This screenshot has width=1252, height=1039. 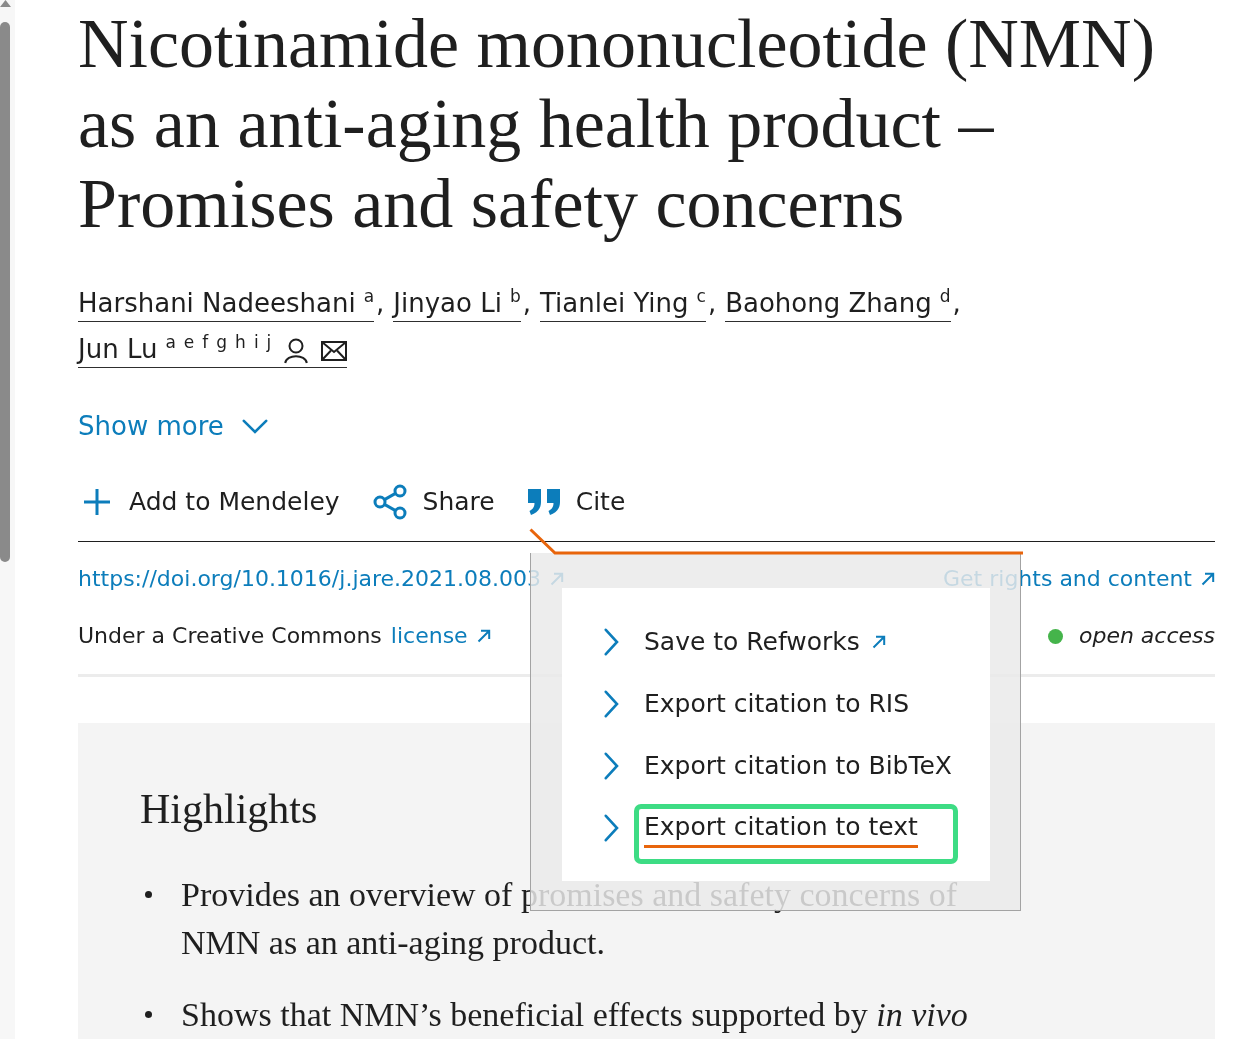 I want to click on author-link: Harshani Nadeeshani a, so click(x=226, y=305).